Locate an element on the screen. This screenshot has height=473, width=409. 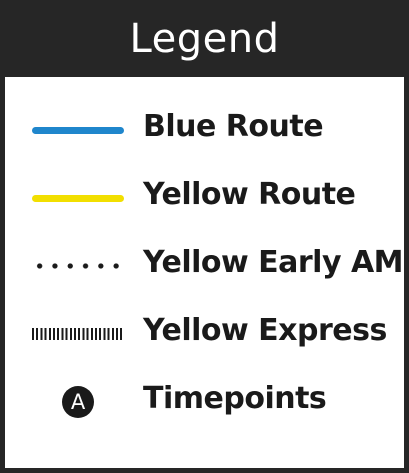
yellow-route-line-icon is located at coordinates (78, 200).